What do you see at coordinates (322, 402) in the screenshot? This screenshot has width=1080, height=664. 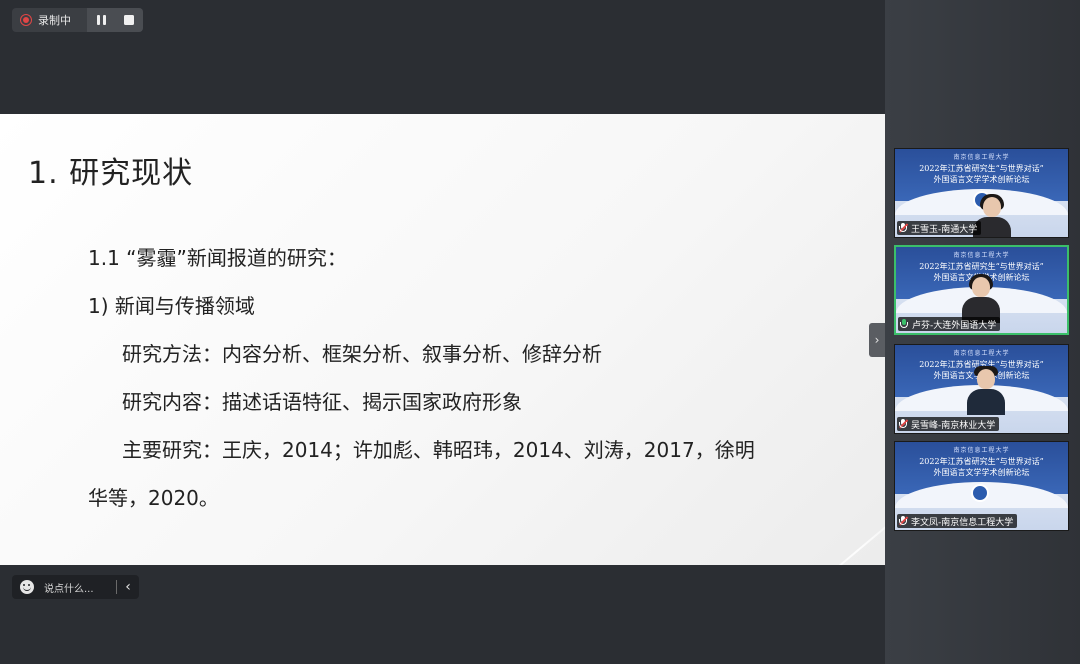 I see `slide-line: 研究内容：描述话语特征、揭示国家政府形象` at bounding box center [322, 402].